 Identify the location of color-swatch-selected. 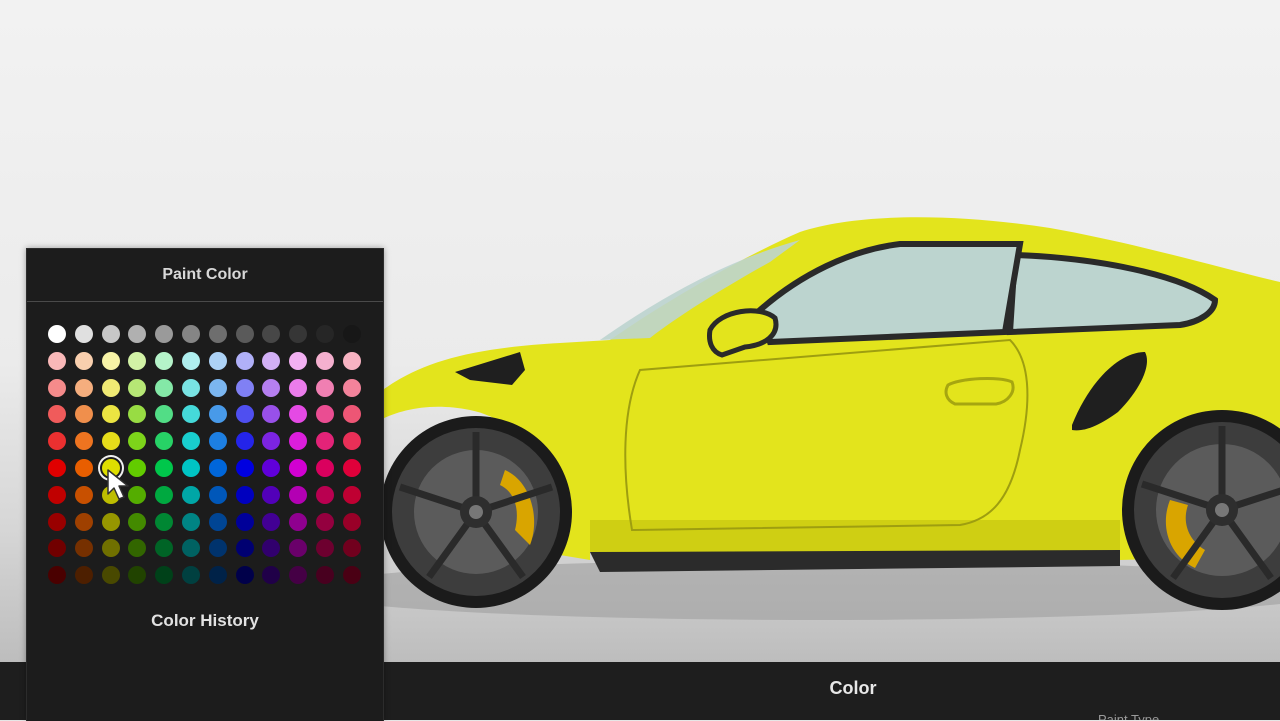
(110, 468).